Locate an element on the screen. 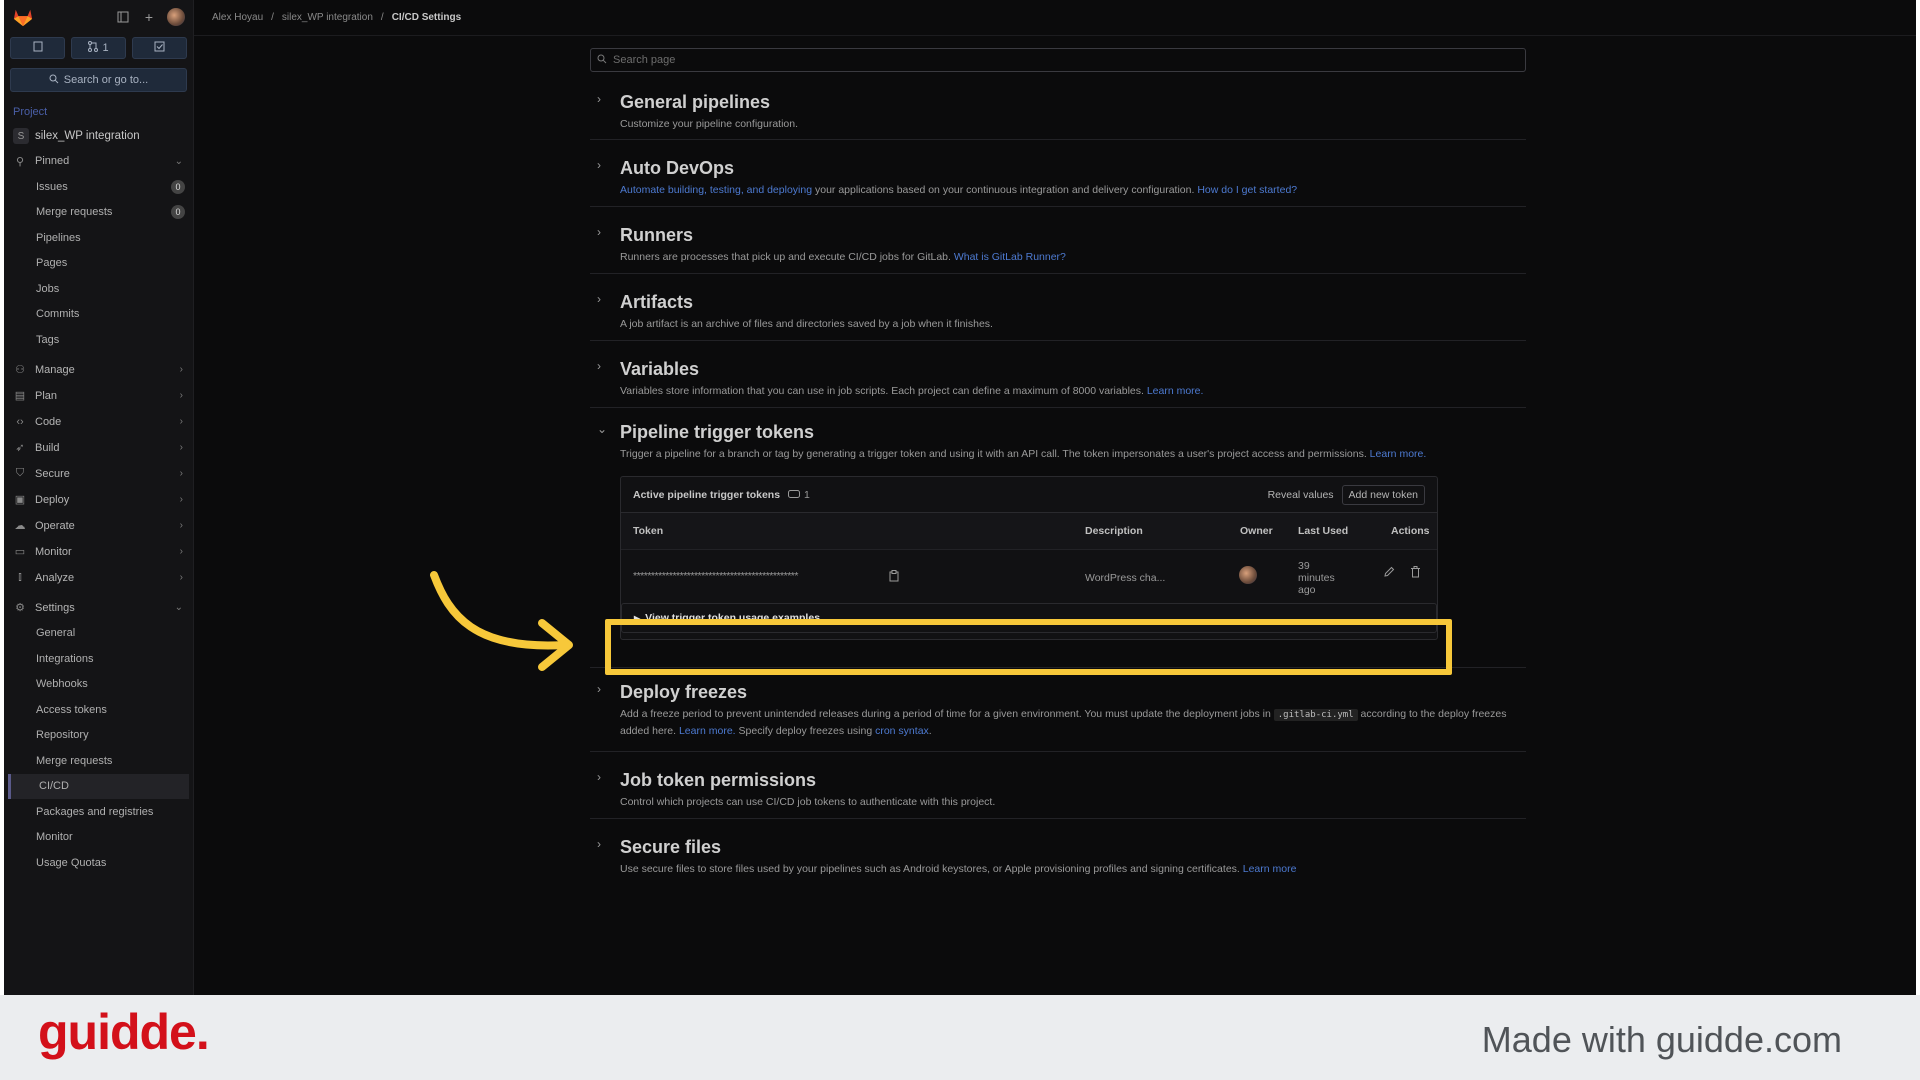  shield-icon: ⛉ is located at coordinates (20, 473).